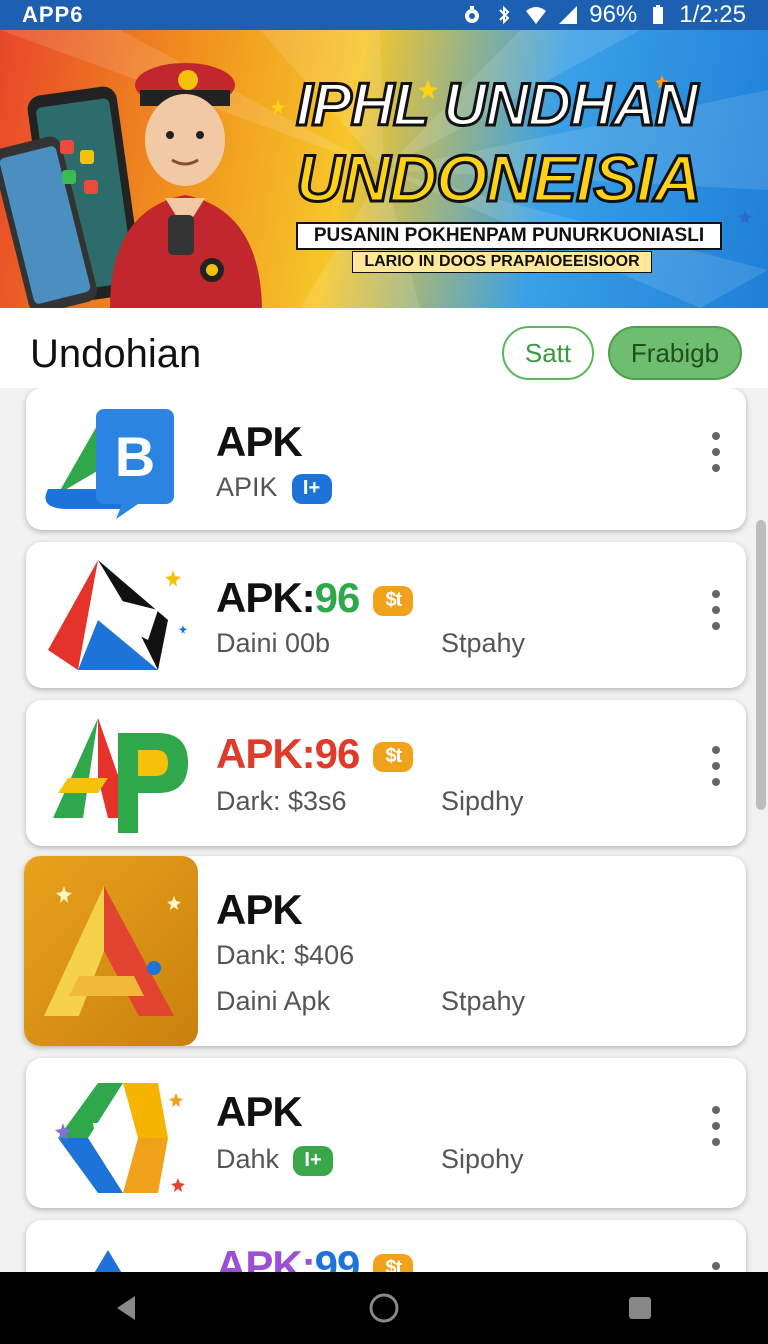 This screenshot has width=768, height=1344. What do you see at coordinates (472, 15) in the screenshot?
I see `alarm-icon` at bounding box center [472, 15].